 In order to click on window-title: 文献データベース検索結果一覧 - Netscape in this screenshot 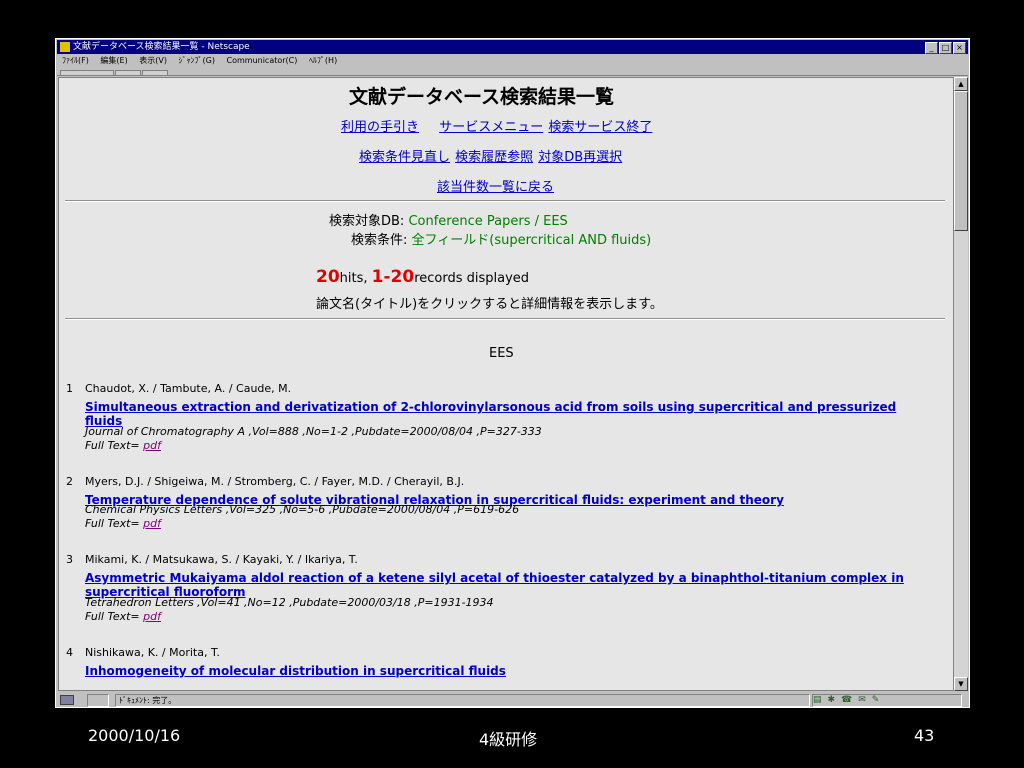, I will do `click(161, 47)`.